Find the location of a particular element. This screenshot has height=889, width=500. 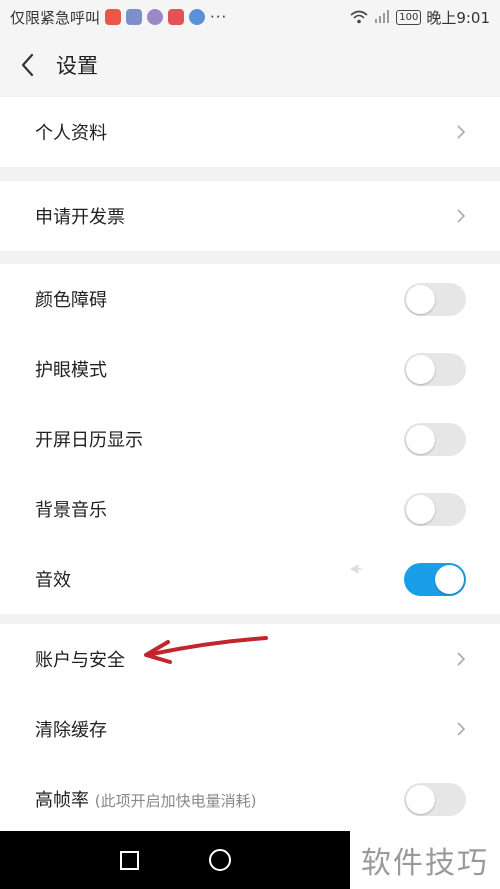

status-bar: 仅限紧急呼叫 ··· 100 晚上9:01 is located at coordinates (250, 17).